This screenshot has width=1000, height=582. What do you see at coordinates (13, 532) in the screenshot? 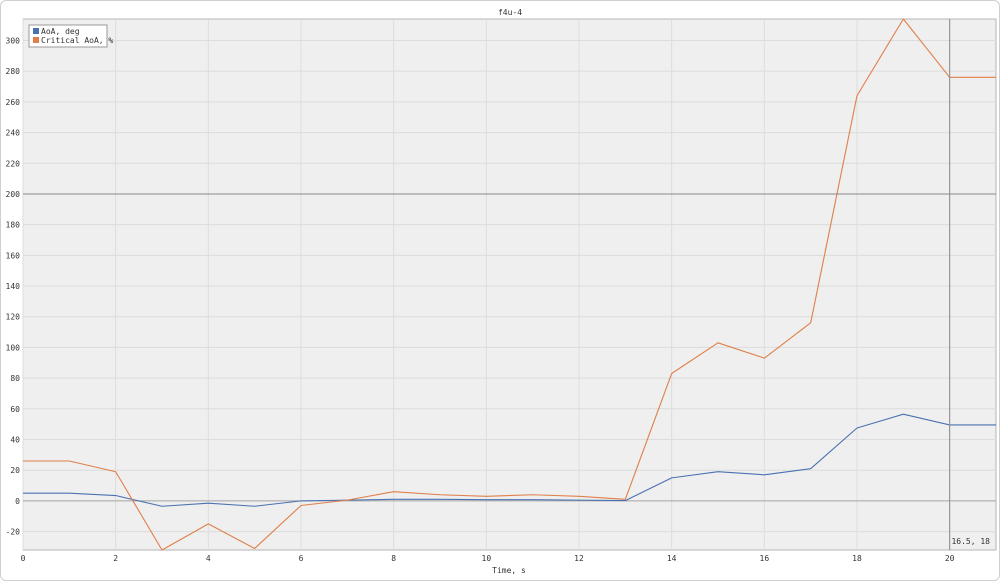
I see `y-tick-label: -20` at bounding box center [13, 532].